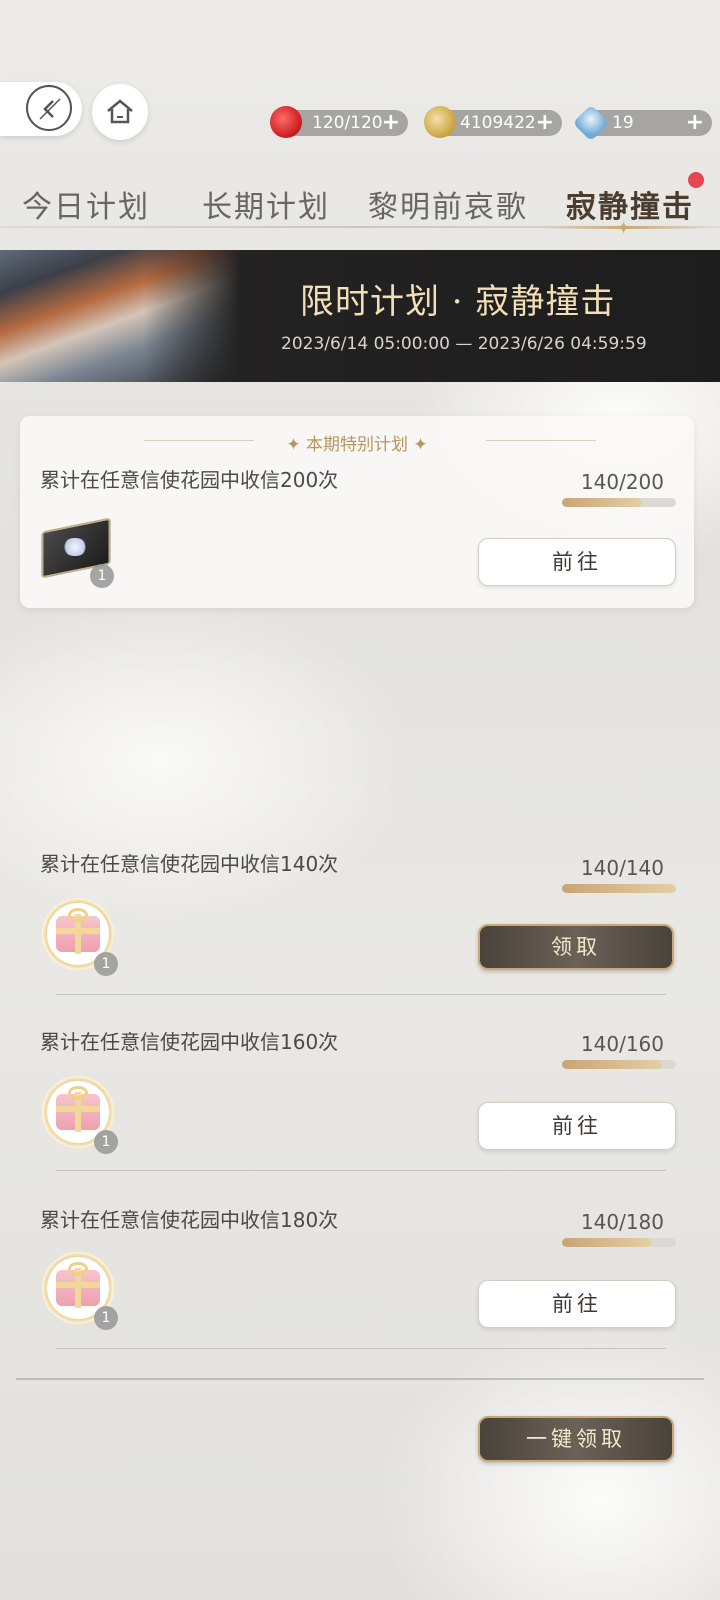 This screenshot has height=1600, width=720. I want to click on flower-icon, so click(75, 547).